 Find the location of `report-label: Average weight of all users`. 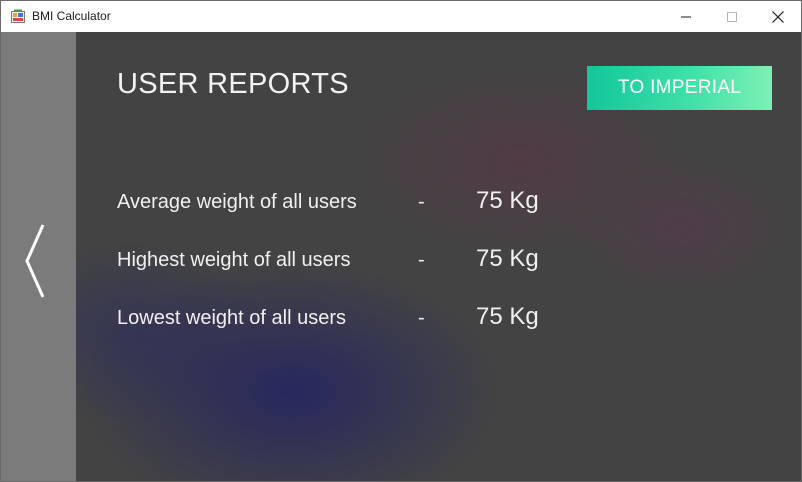

report-label: Average weight of all users is located at coordinates (237, 202).